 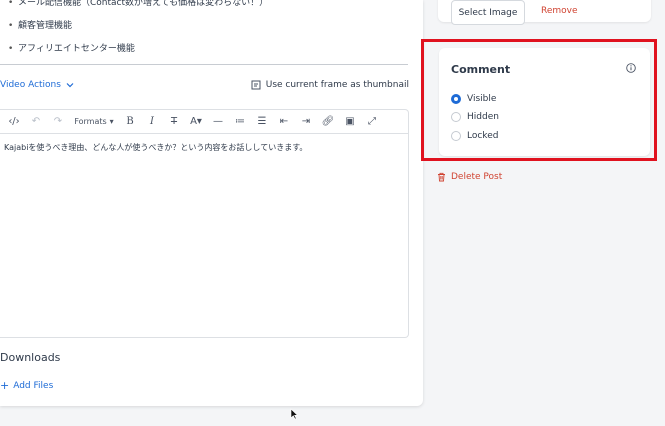 I want to click on link-icon: 🔗︎, so click(x=328, y=122).